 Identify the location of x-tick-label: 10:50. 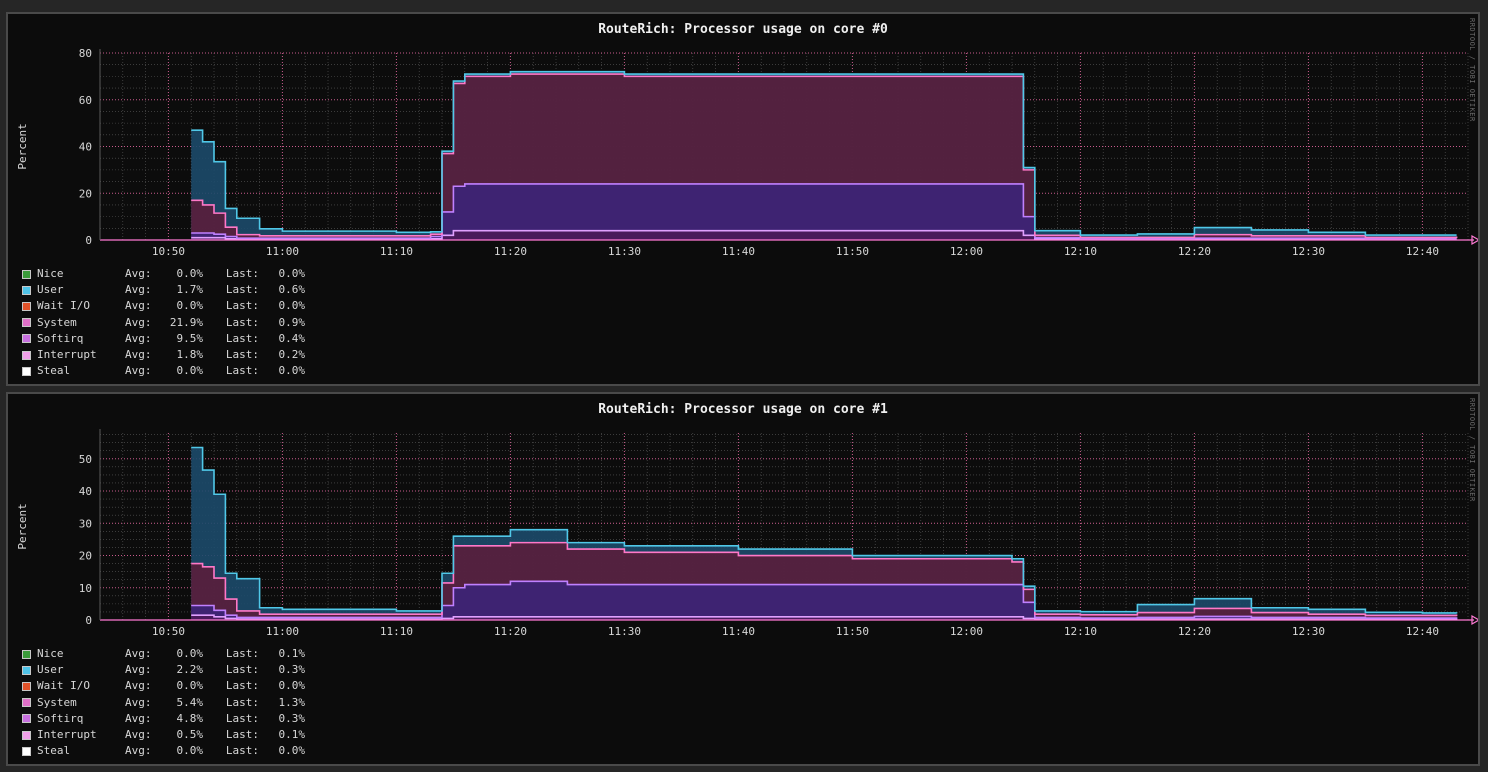
(168, 631).